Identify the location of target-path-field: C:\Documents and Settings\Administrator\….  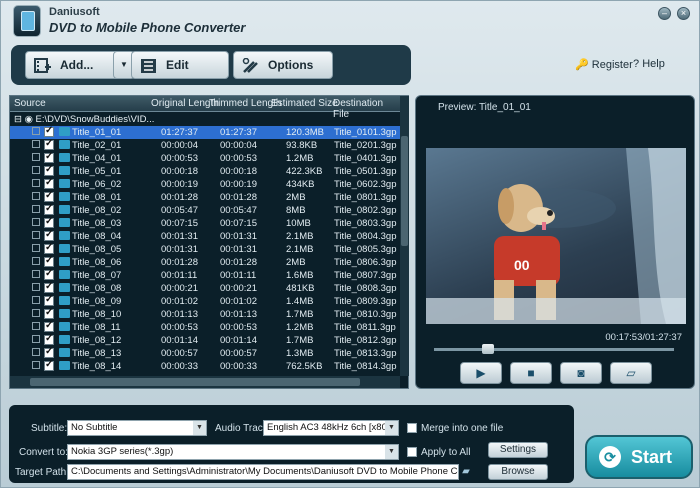
(263, 472).